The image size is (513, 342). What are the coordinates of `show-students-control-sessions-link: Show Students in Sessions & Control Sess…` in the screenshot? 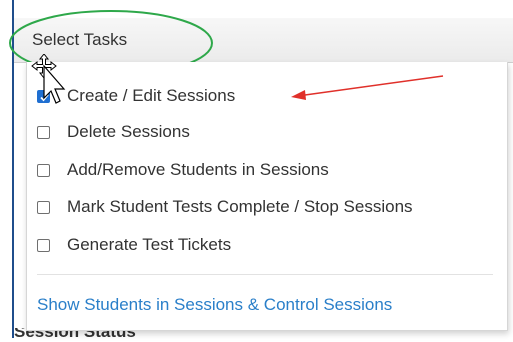 It's located at (214, 305).